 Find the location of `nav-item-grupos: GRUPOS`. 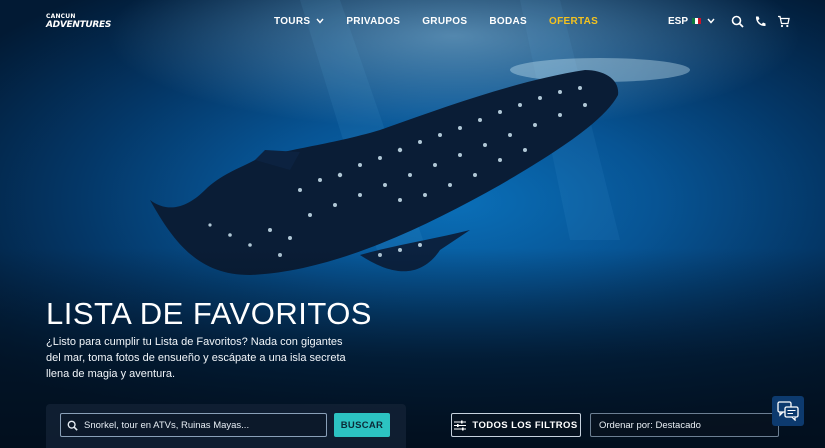

nav-item-grupos: GRUPOS is located at coordinates (444, 21).